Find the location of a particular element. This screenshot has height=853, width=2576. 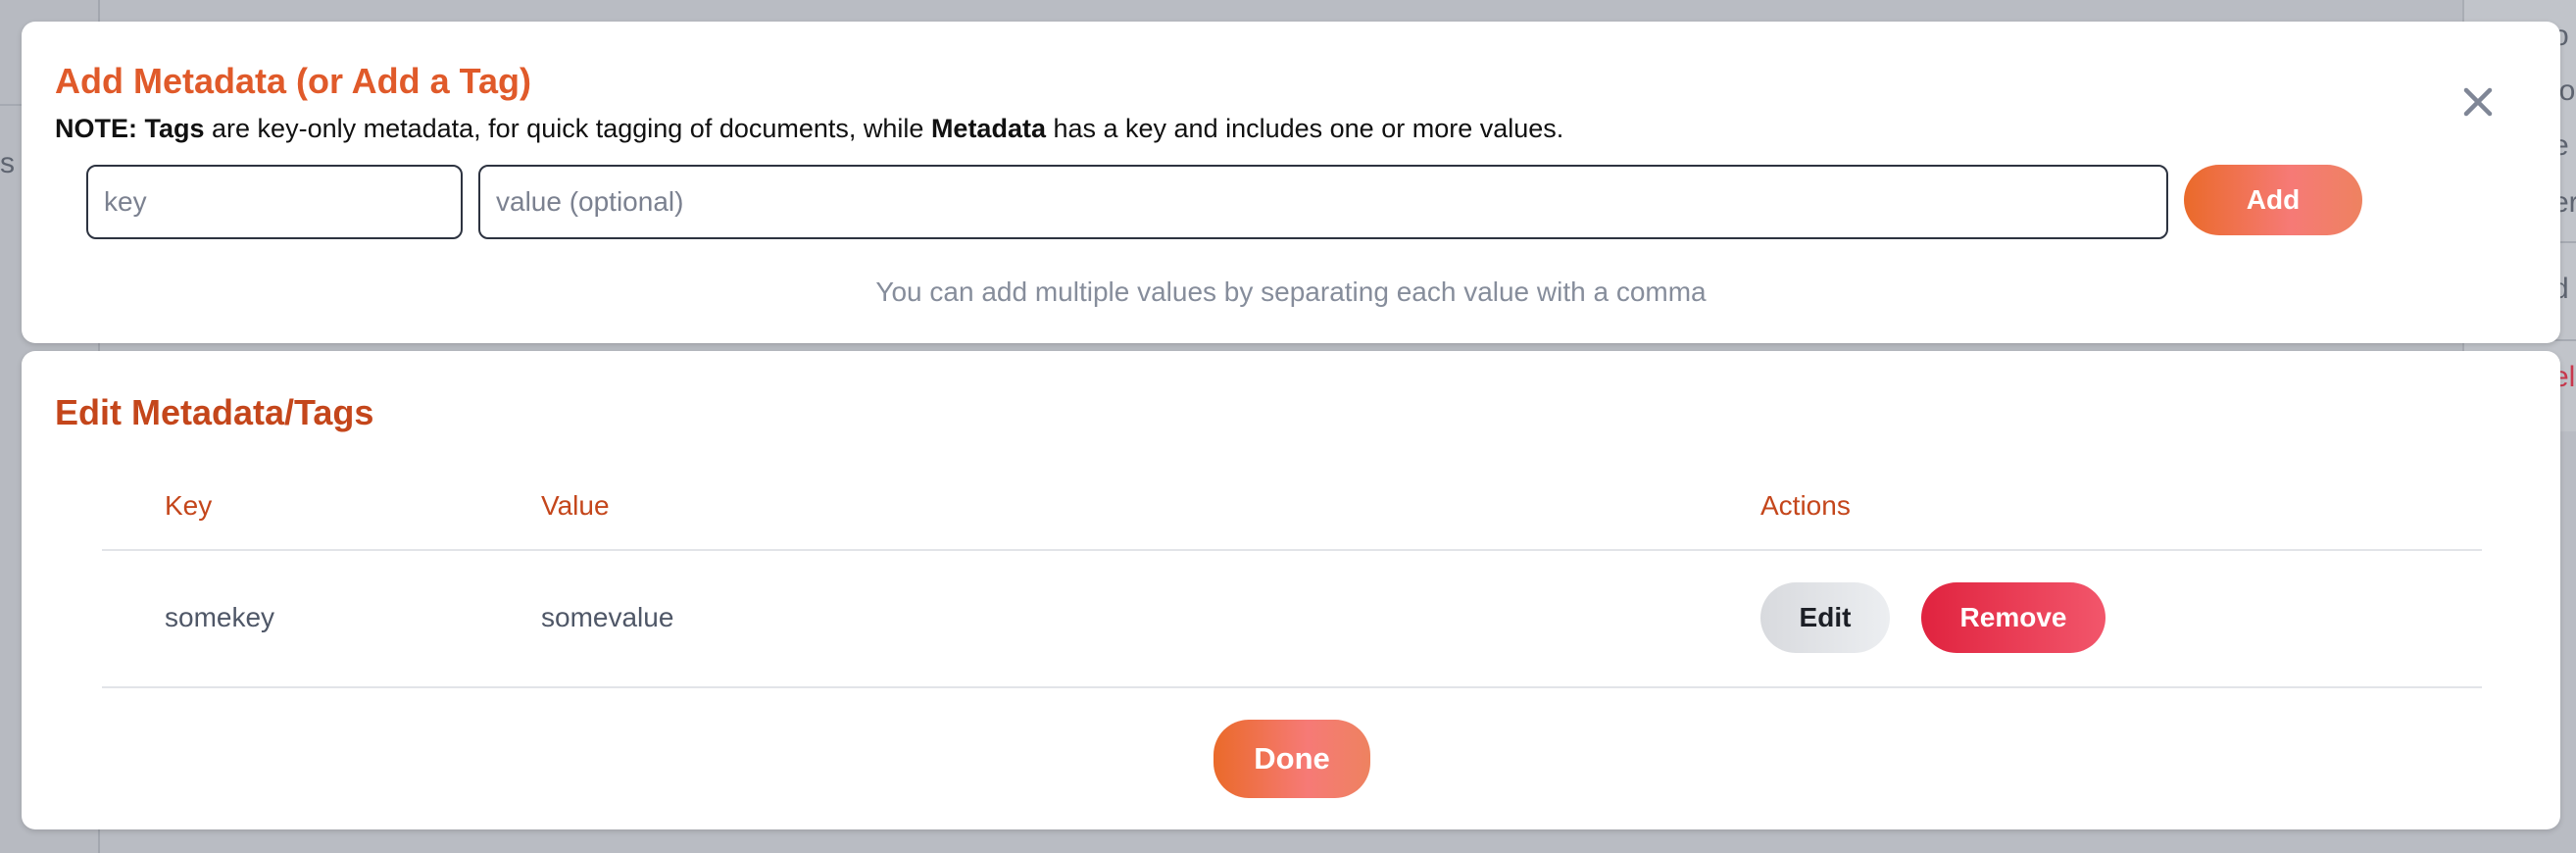

close-button is located at coordinates (2478, 101).